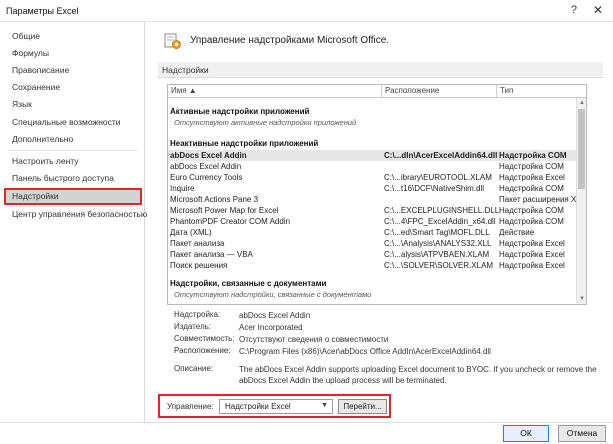  What do you see at coordinates (204, 338) in the screenshot?
I see `detail-compatibility-label: Совместимость:` at bounding box center [204, 338].